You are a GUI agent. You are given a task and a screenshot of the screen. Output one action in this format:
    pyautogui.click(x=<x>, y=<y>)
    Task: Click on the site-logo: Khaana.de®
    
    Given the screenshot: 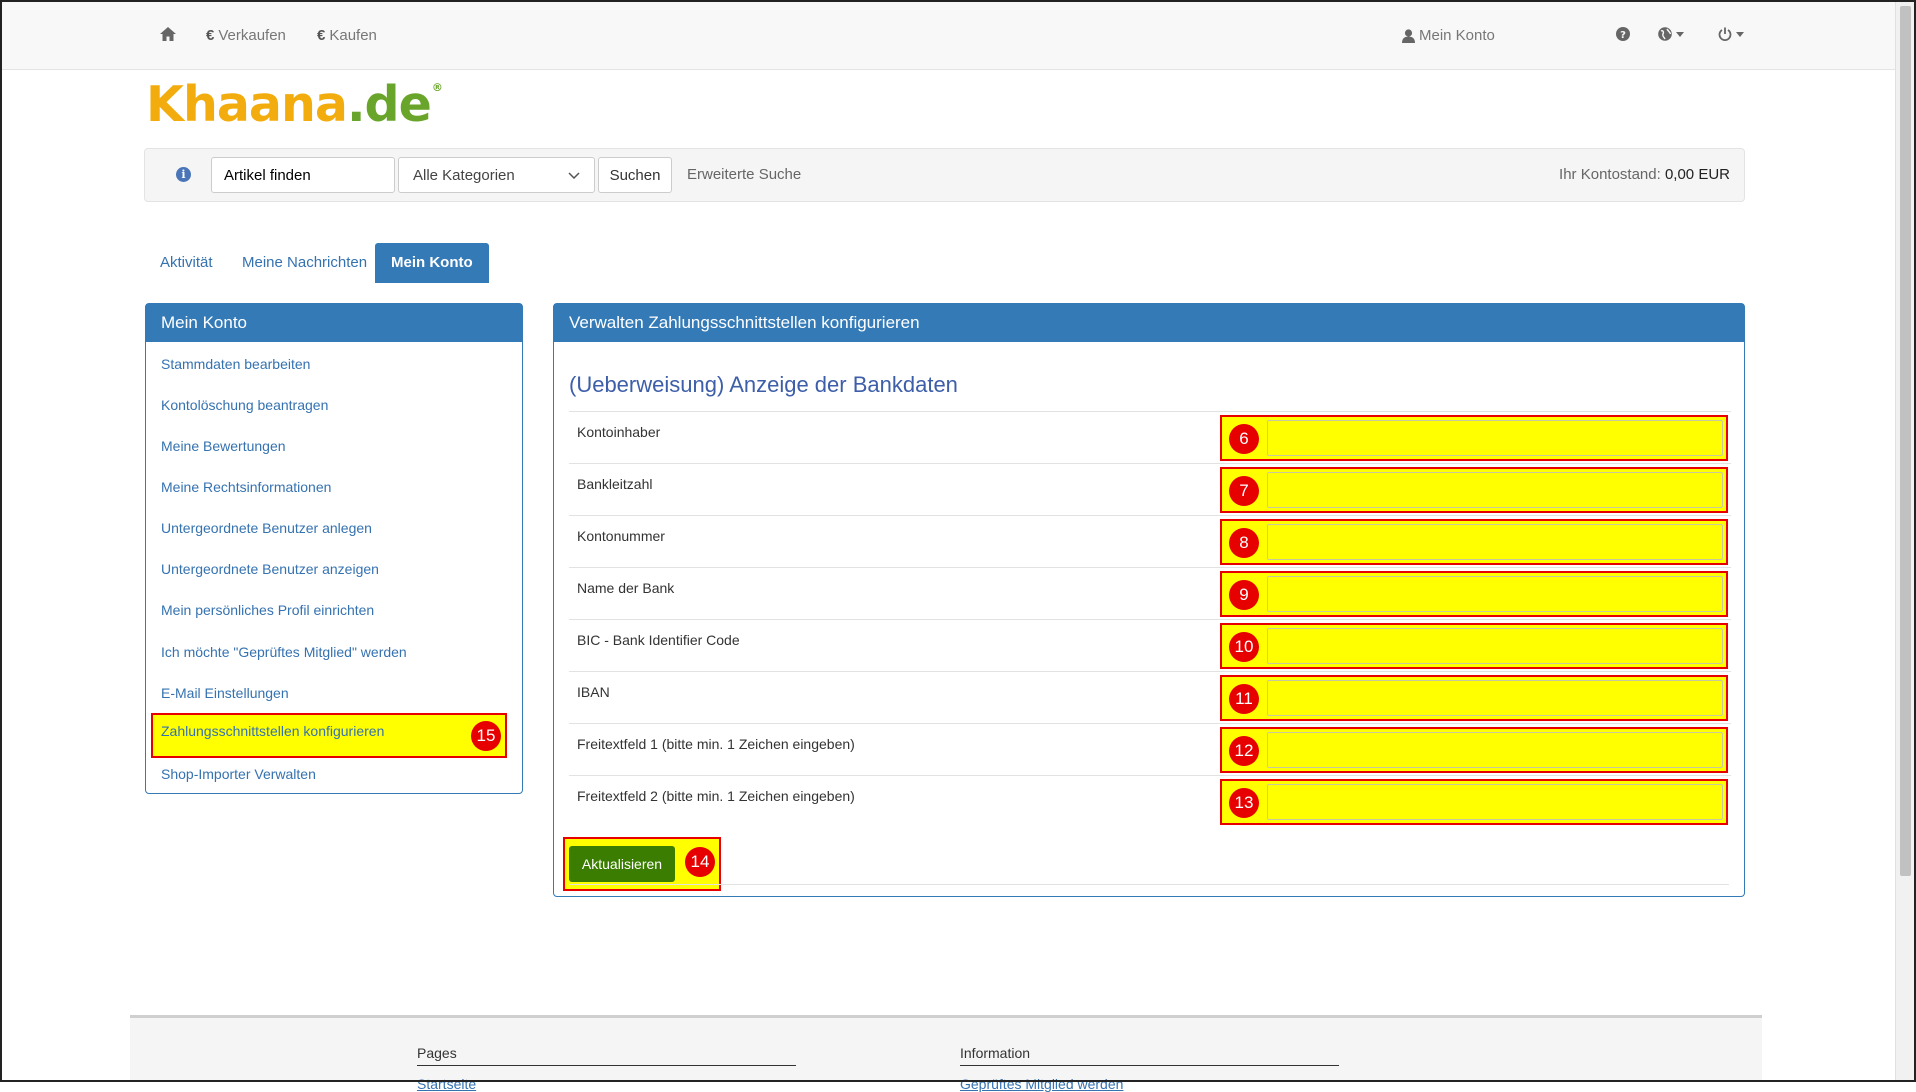 What is the action you would take?
    pyautogui.click(x=294, y=104)
    